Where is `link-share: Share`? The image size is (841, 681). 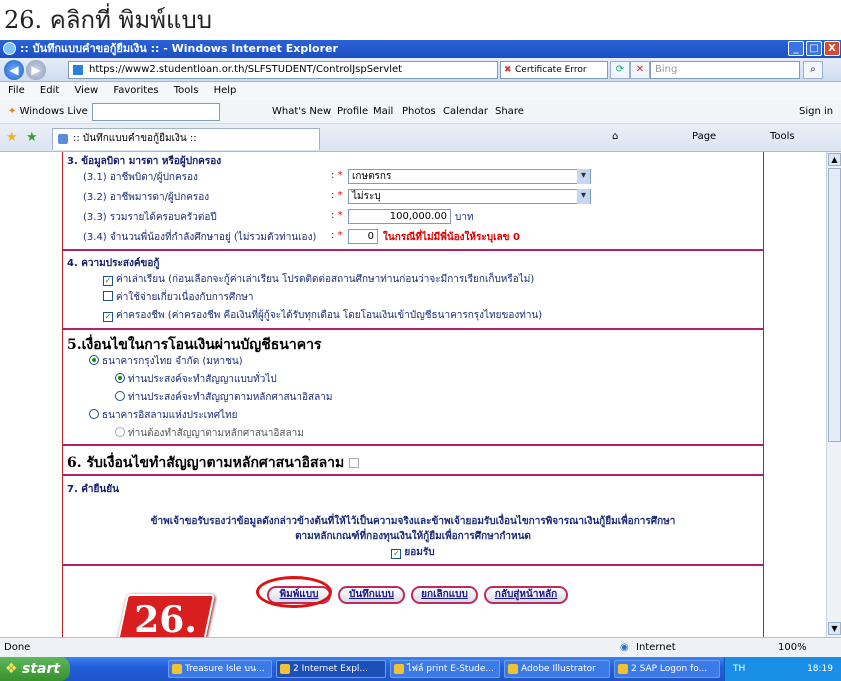
link-share: Share is located at coordinates (509, 112).